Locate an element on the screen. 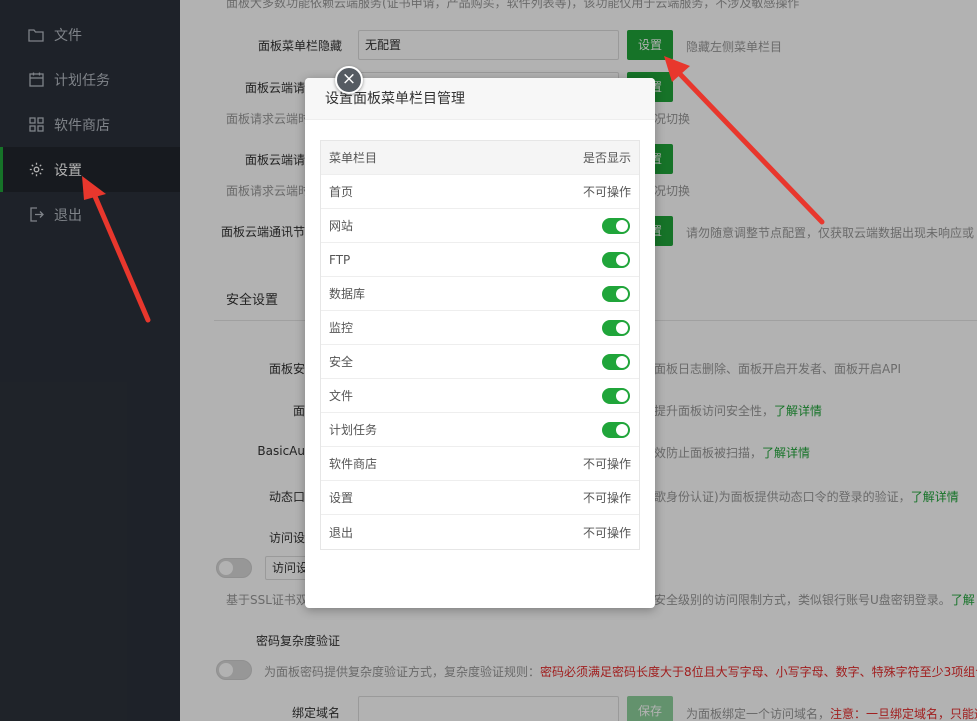  menu-row: 软件商店 不可操作 is located at coordinates (480, 464).